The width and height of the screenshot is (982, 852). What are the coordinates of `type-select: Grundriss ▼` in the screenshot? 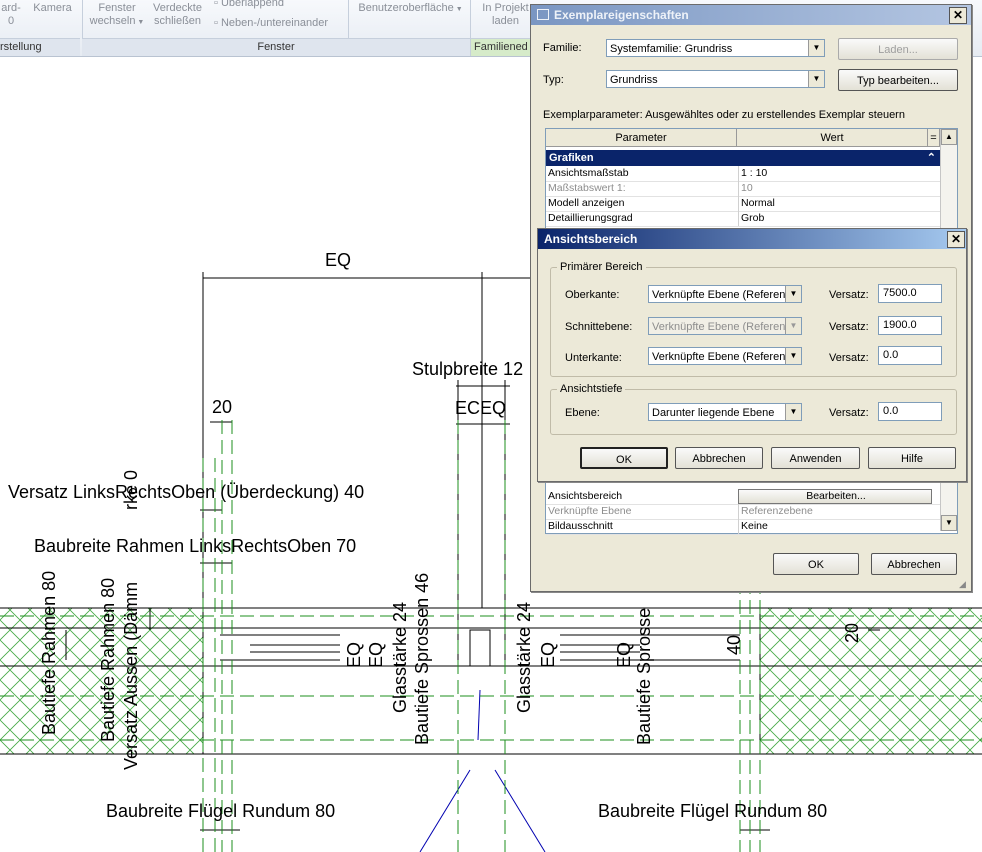 It's located at (715, 79).